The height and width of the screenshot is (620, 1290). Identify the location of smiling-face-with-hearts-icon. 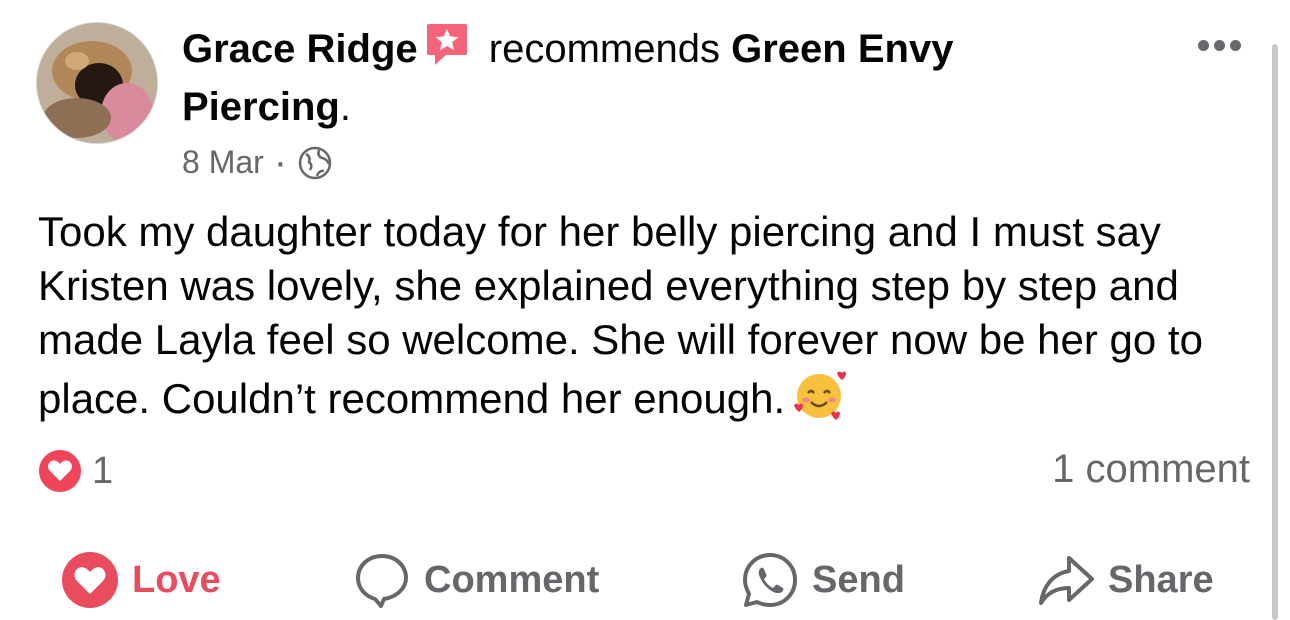
(819, 395).